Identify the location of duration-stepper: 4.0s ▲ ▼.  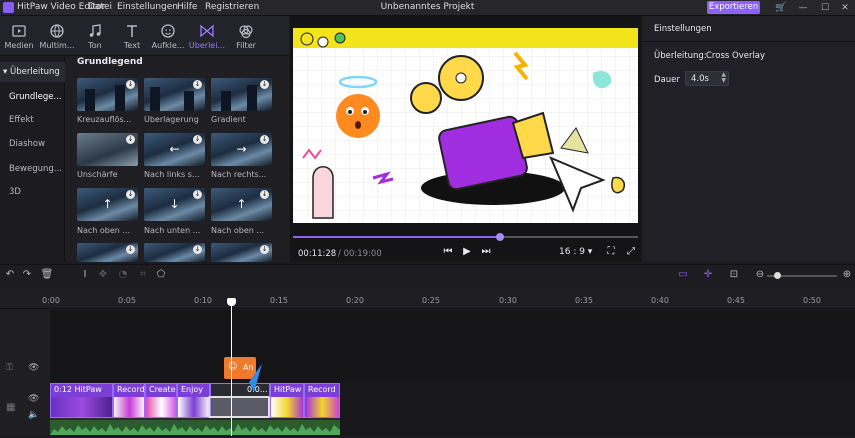
(707, 78).